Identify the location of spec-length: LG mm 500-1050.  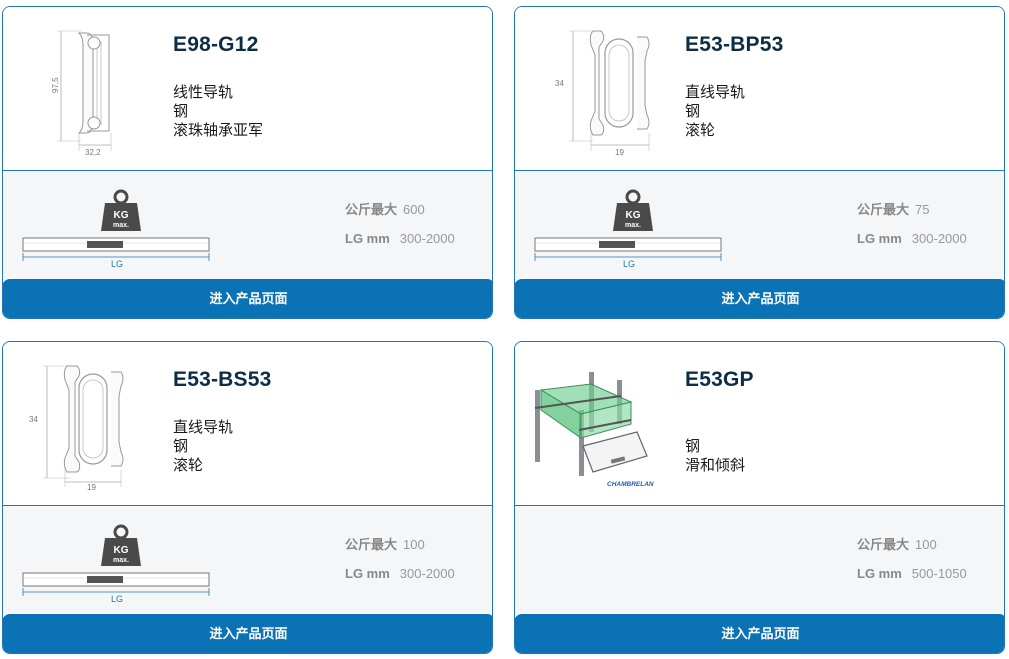
(912, 579).